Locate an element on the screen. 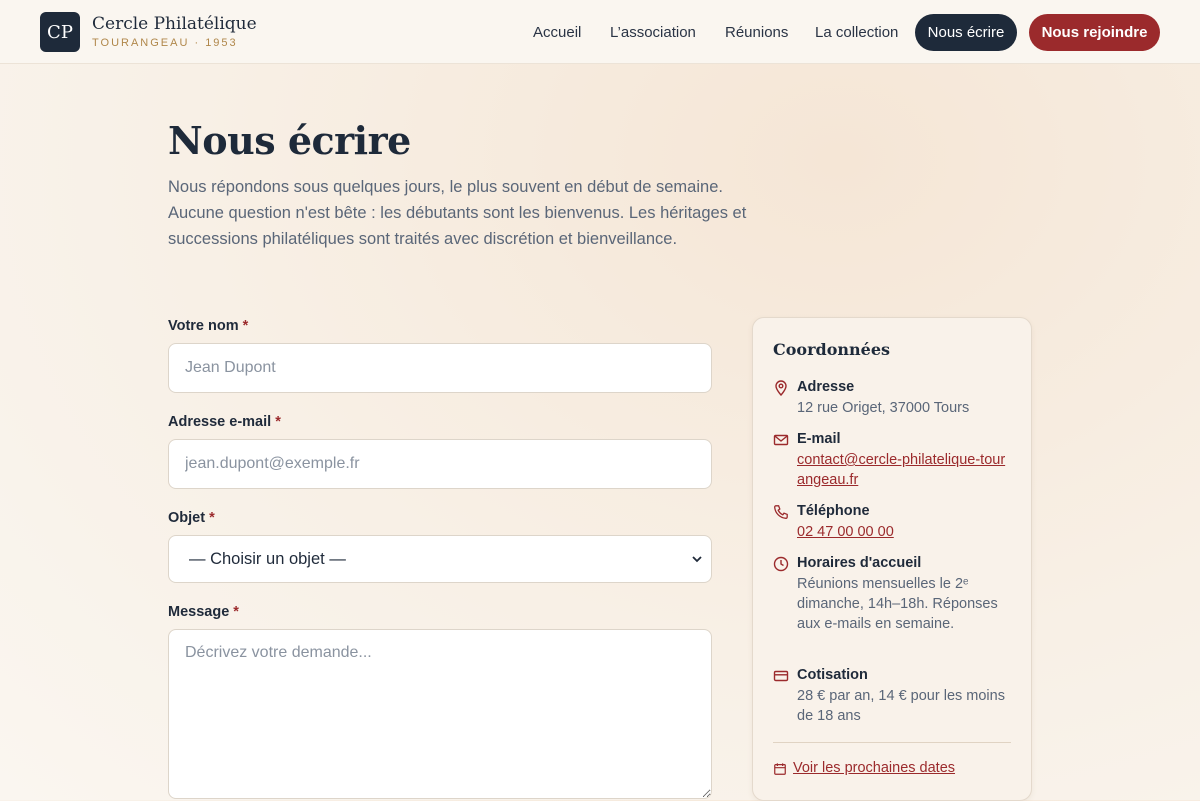 The width and height of the screenshot is (1200, 801). name-label-text: Votre nom is located at coordinates (203, 326).